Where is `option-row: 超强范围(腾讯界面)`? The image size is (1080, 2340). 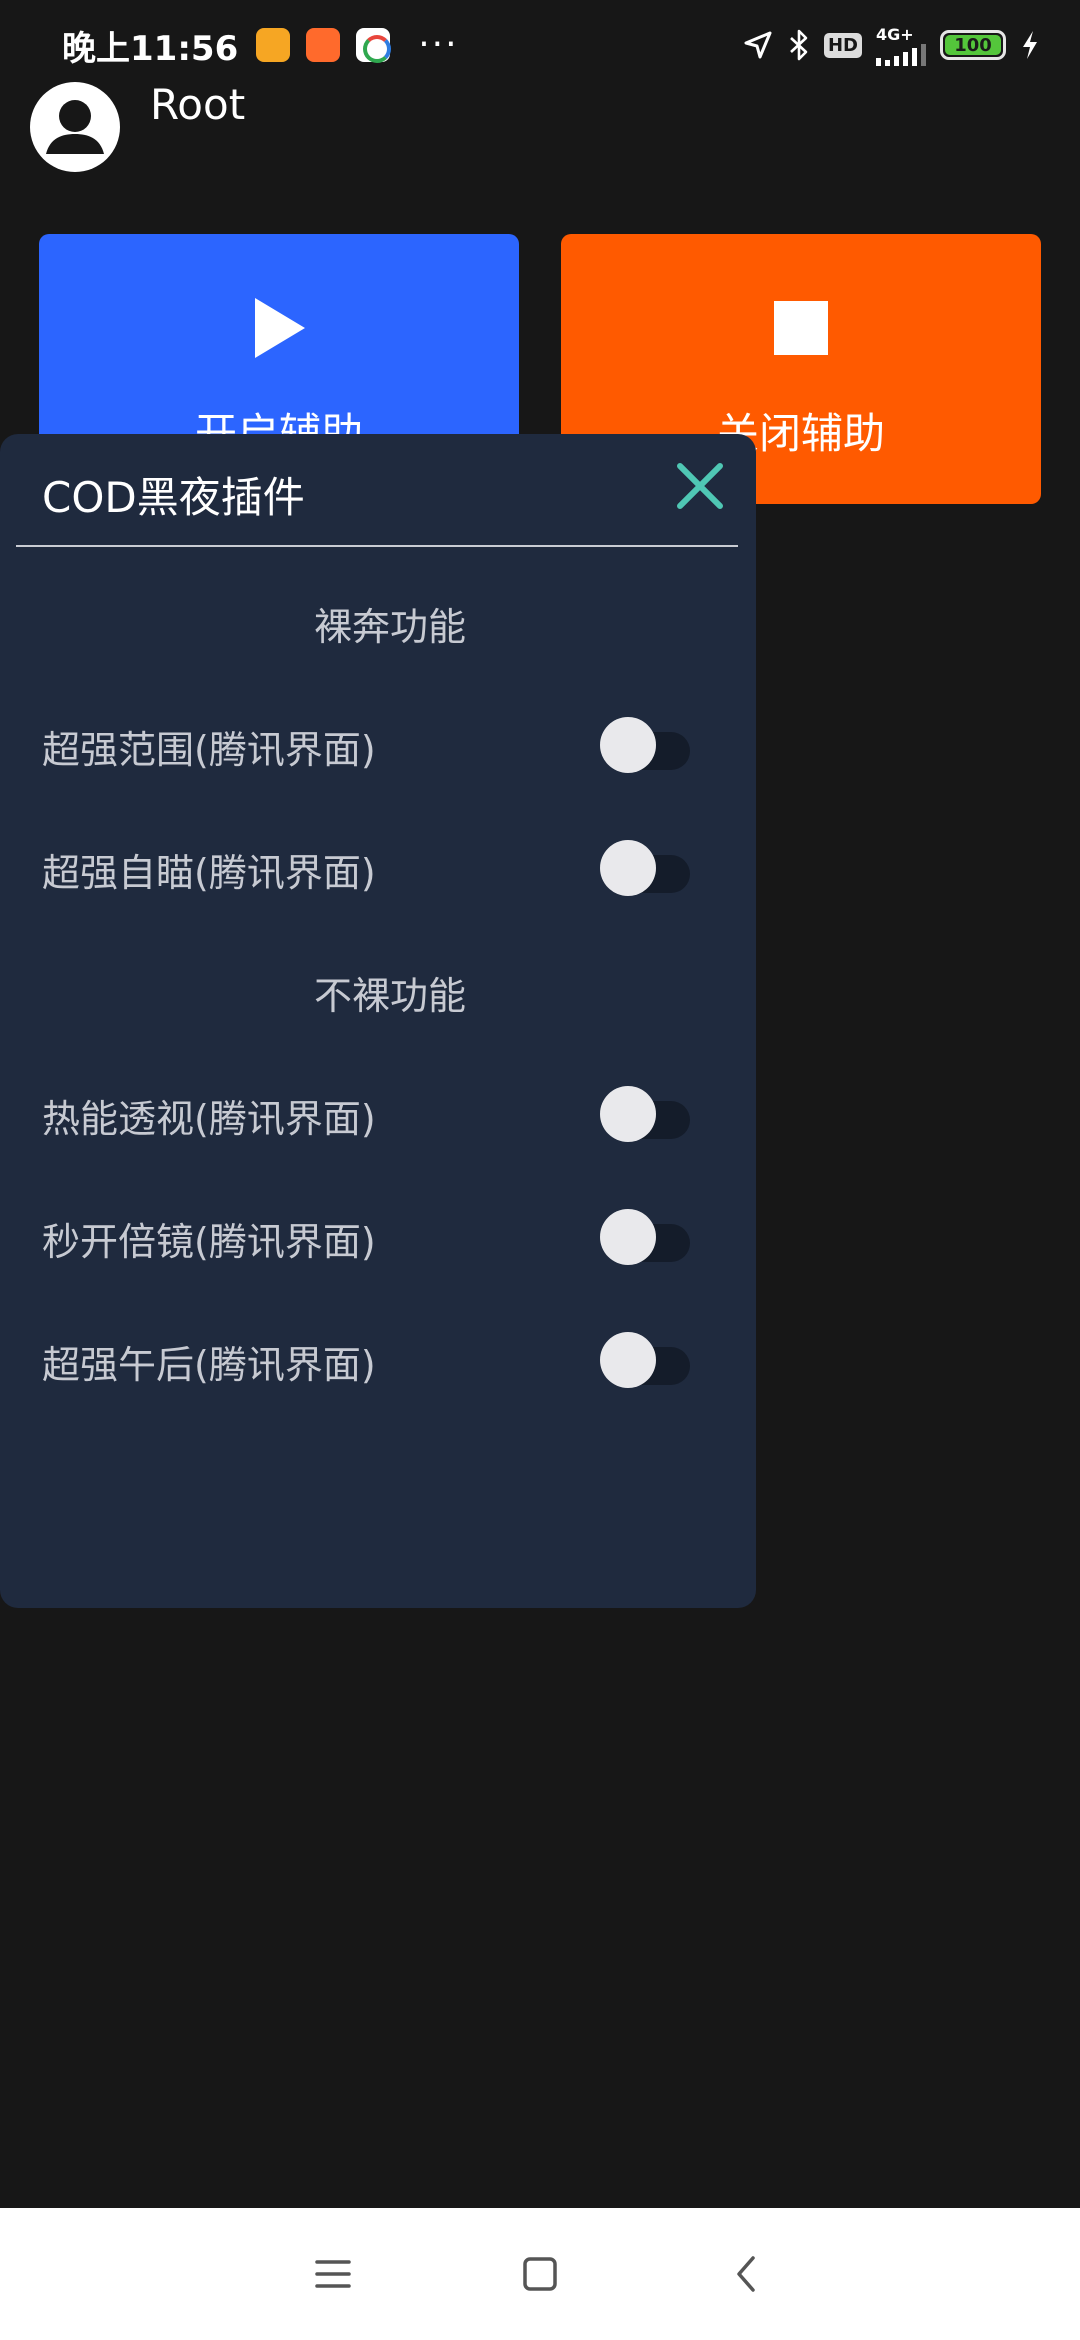 option-row: 超强范围(腾讯界面) is located at coordinates (367, 746).